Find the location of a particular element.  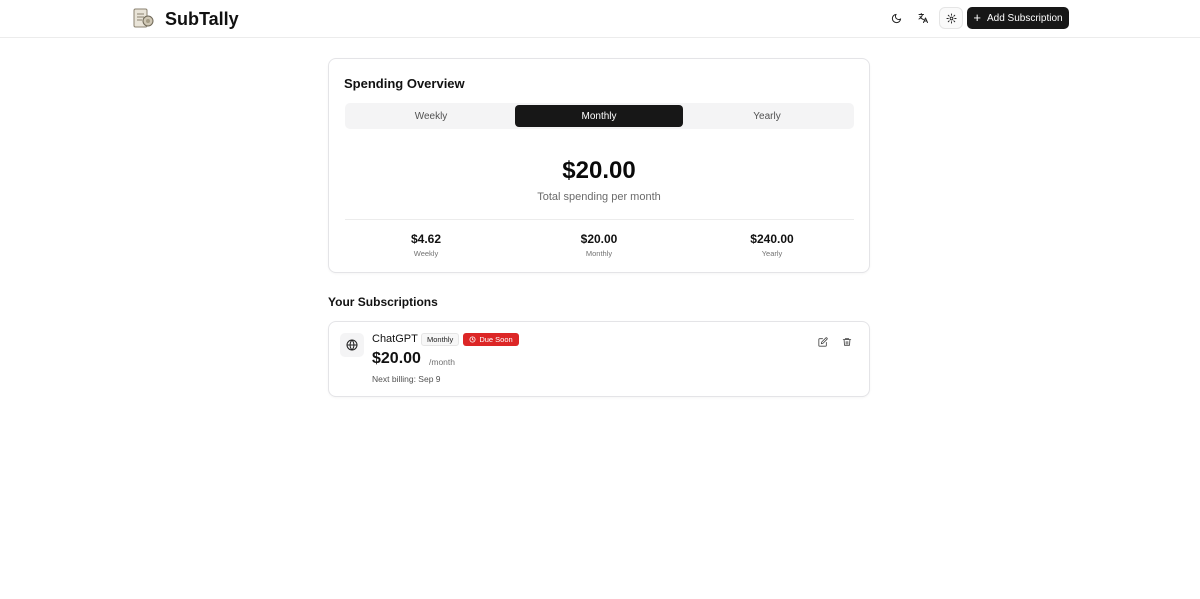

next-billing: Next billing: Sep 9 is located at coordinates (406, 379).